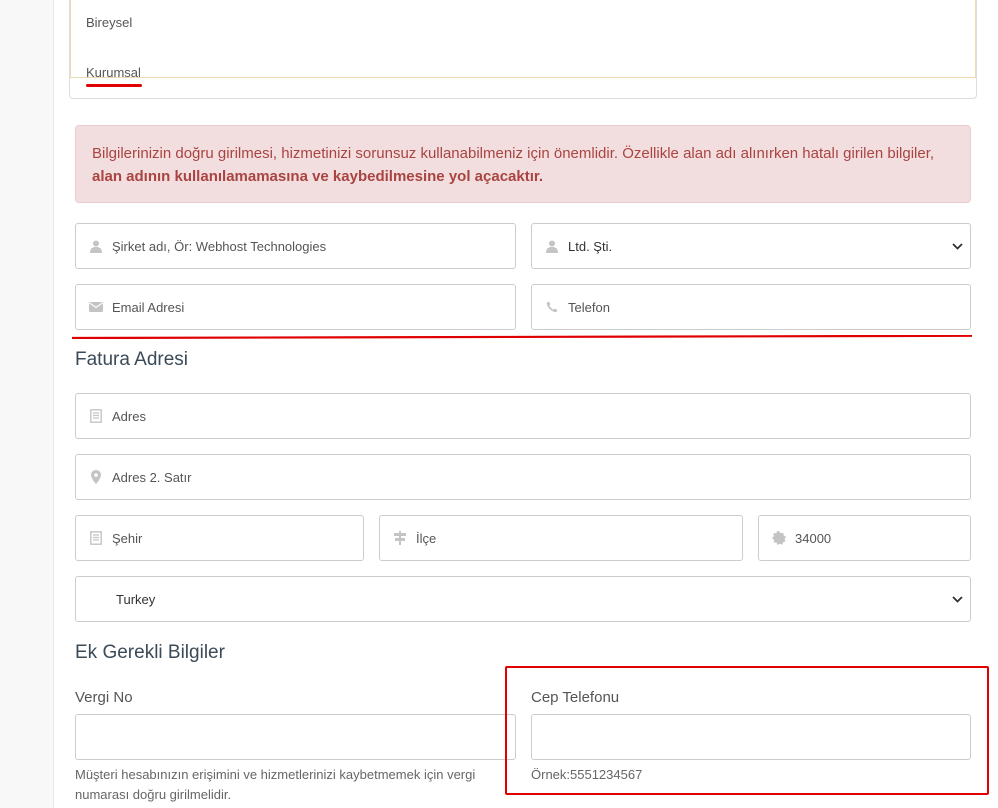  I want to click on certificate-icon, so click(779, 538).